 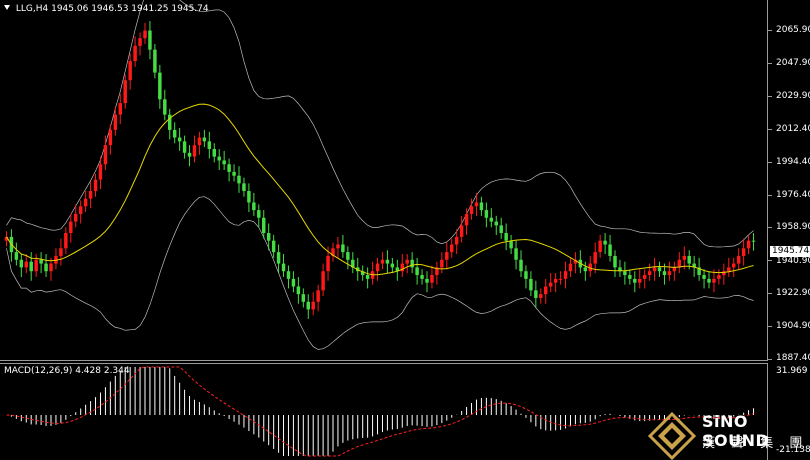 What do you see at coordinates (792, 371) in the screenshot?
I see `macd-axis-max: 31.969` at bounding box center [792, 371].